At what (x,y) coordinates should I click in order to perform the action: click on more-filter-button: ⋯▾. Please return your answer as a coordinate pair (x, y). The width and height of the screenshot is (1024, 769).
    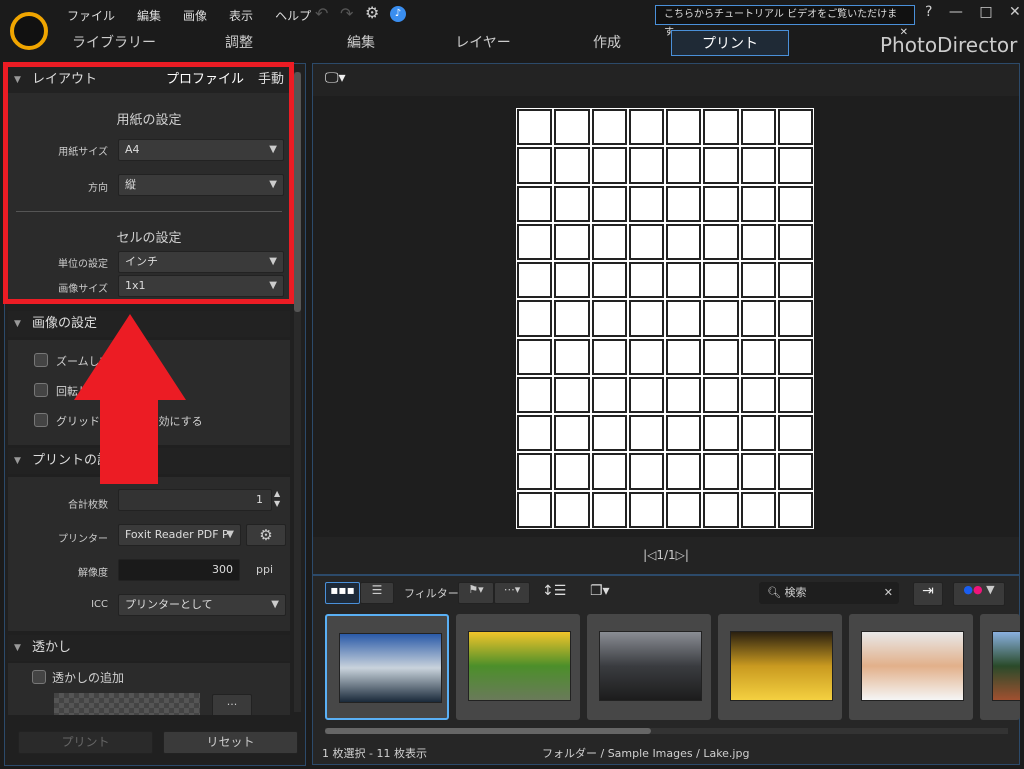
    Looking at the image, I should click on (512, 593).